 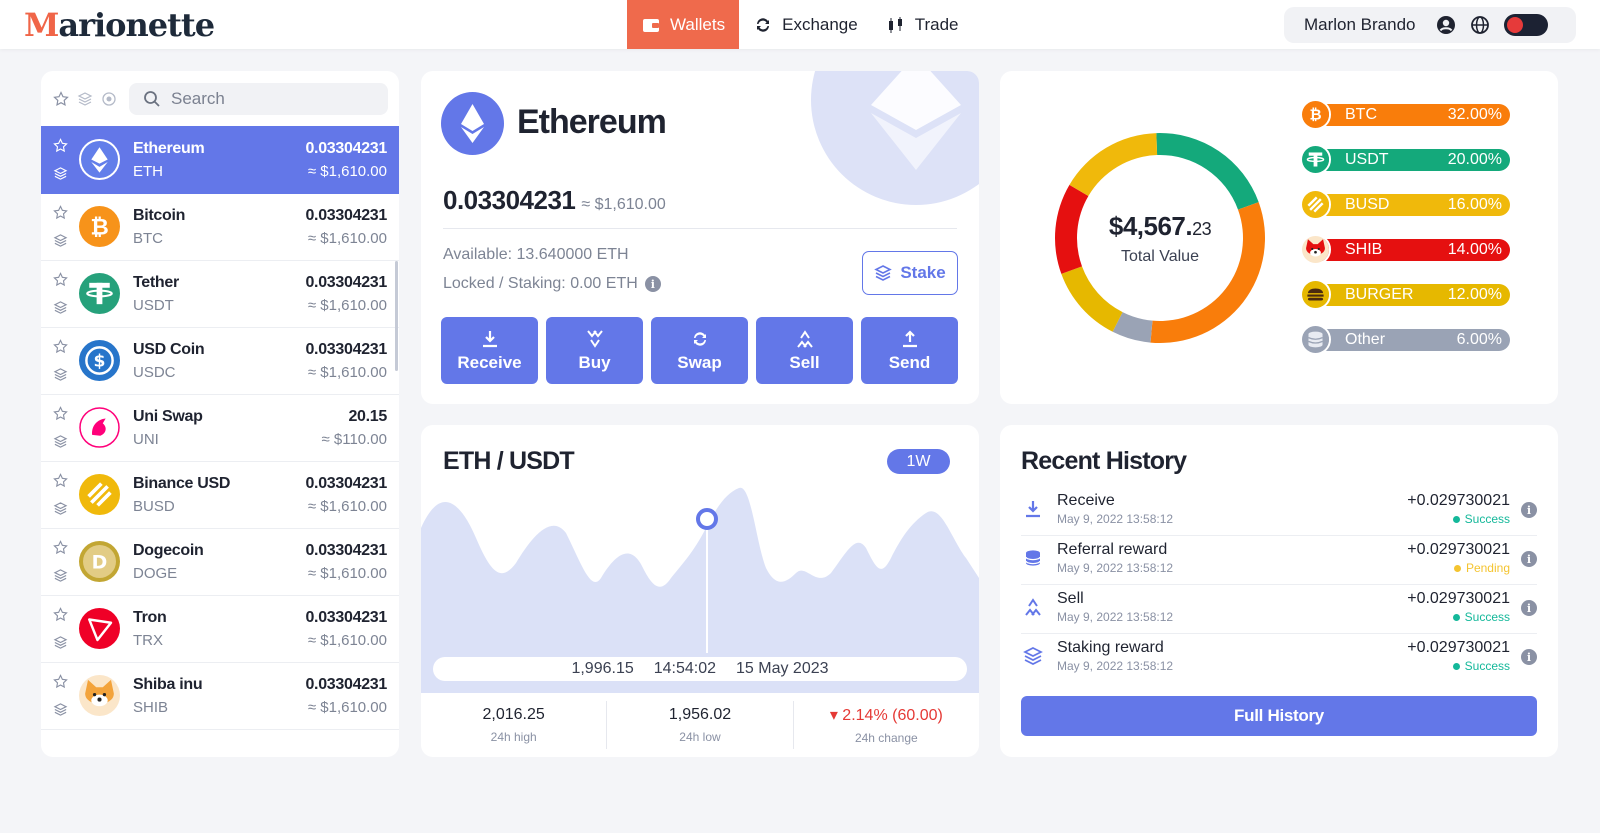 What do you see at coordinates (805, 24) in the screenshot?
I see `nav-exchange: Exchange` at bounding box center [805, 24].